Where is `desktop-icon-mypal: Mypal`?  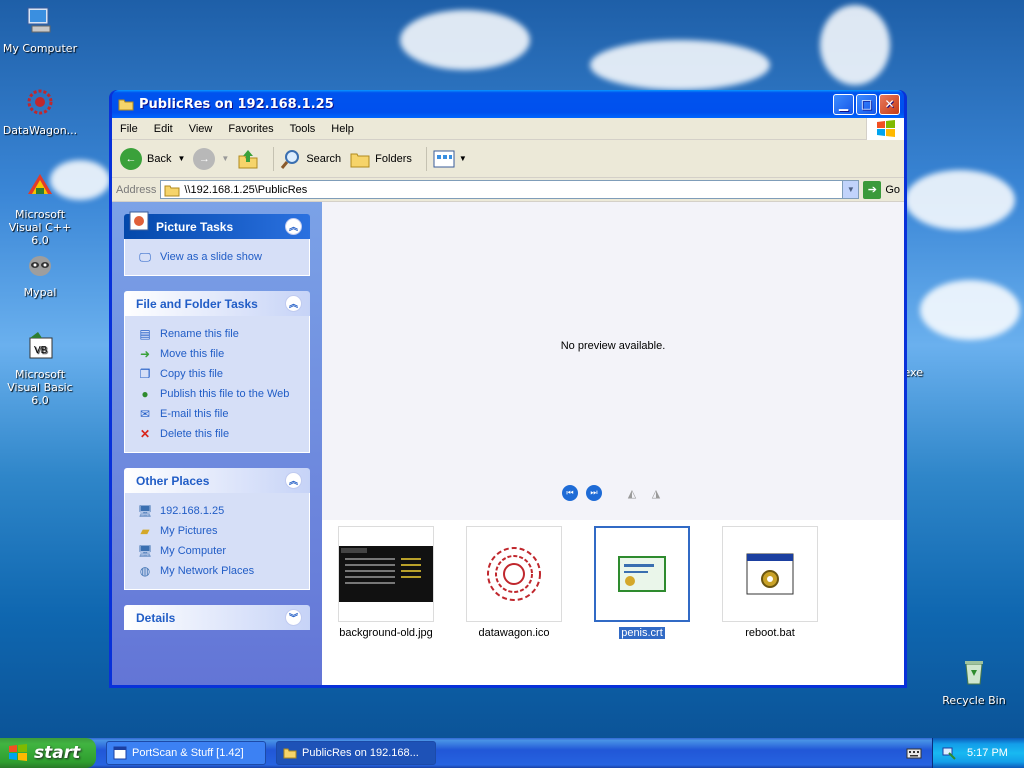 desktop-icon-mypal: Mypal is located at coordinates (40, 273).